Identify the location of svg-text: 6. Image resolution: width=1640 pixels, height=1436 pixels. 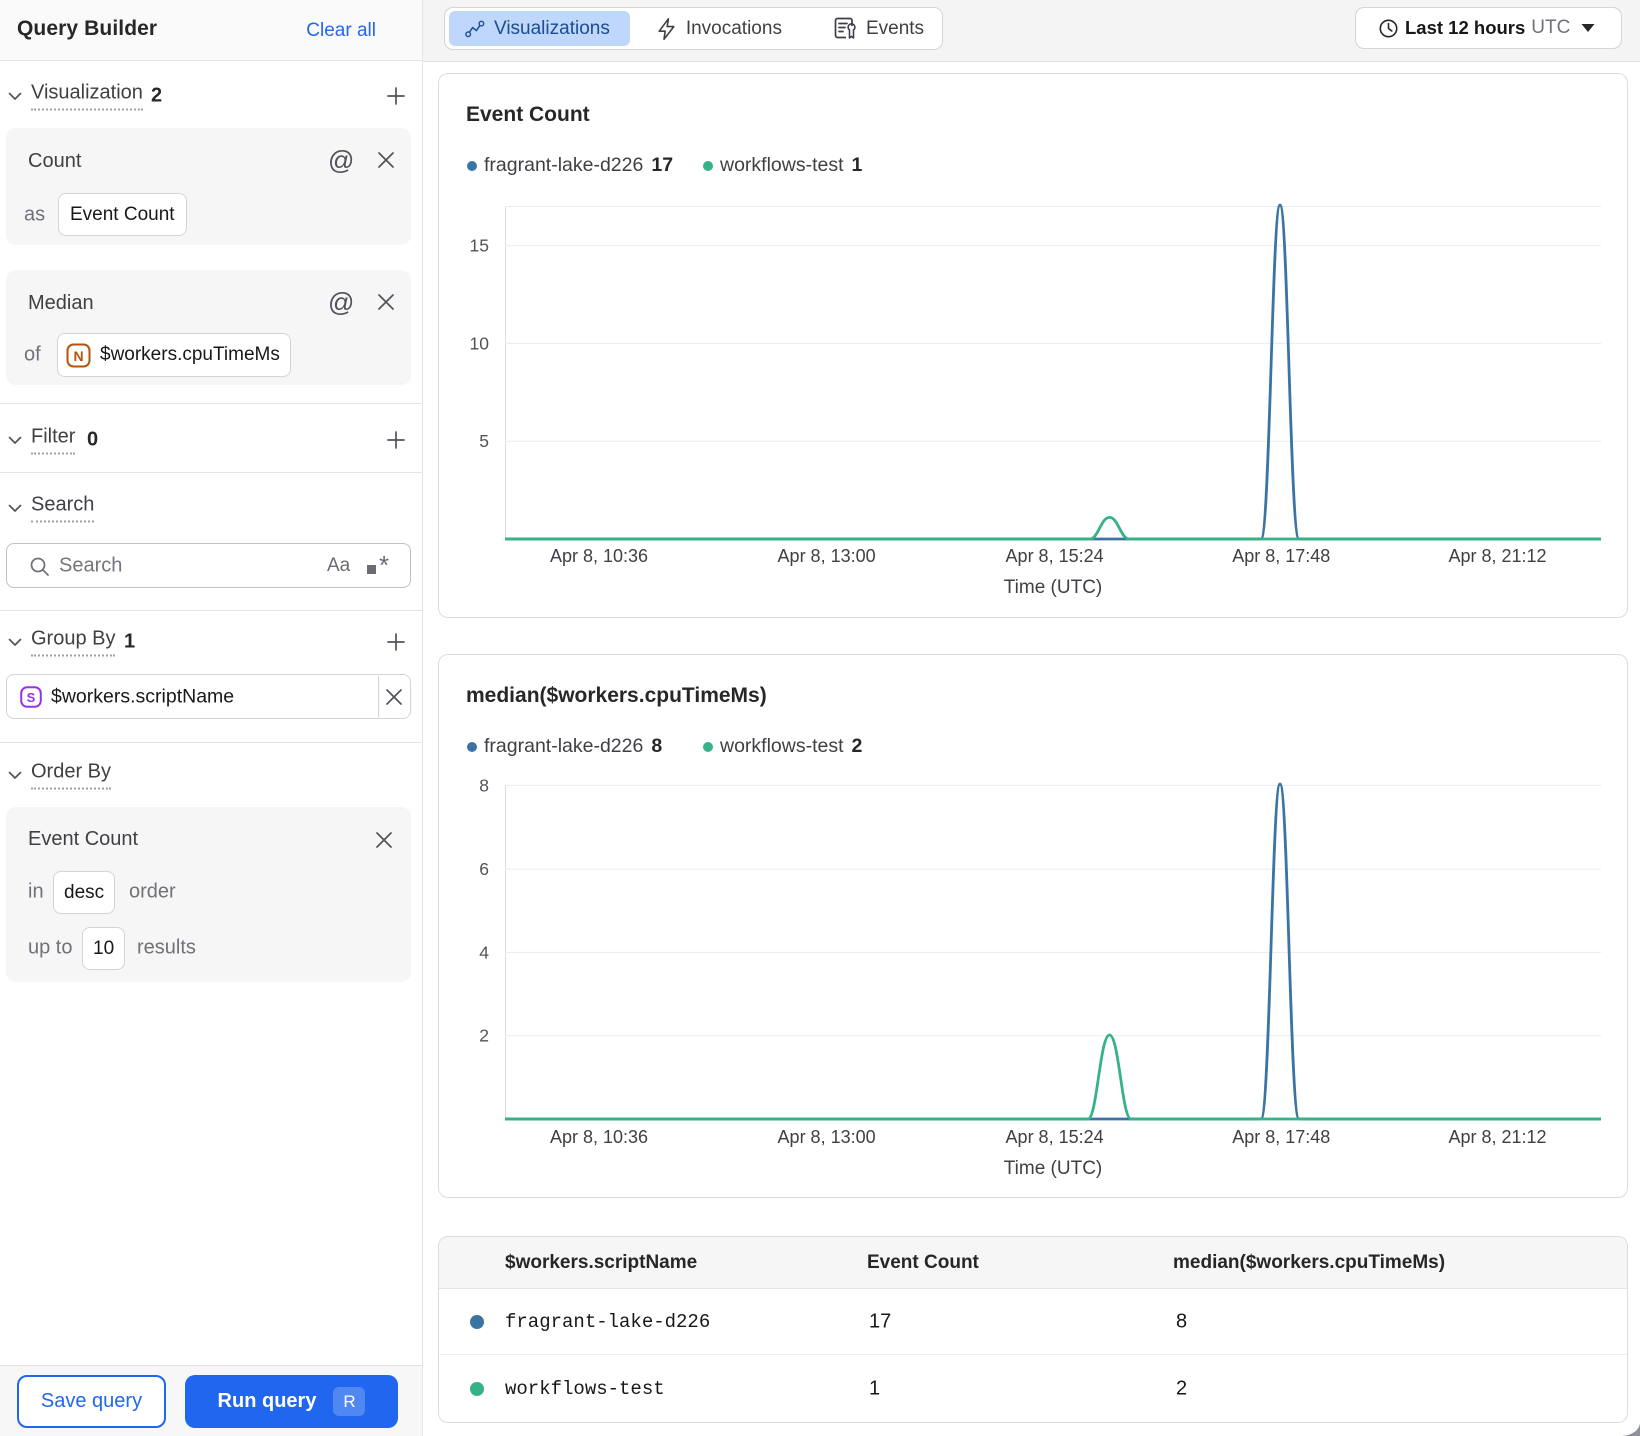
(484, 869).